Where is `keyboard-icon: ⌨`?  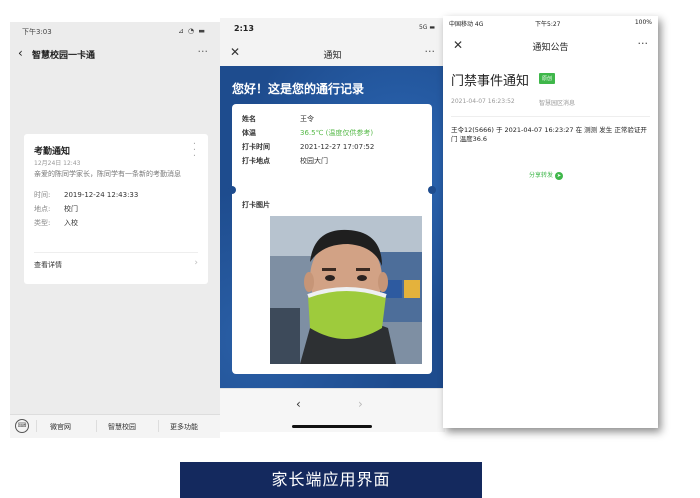
keyboard-icon: ⌨ is located at coordinates (22, 426).